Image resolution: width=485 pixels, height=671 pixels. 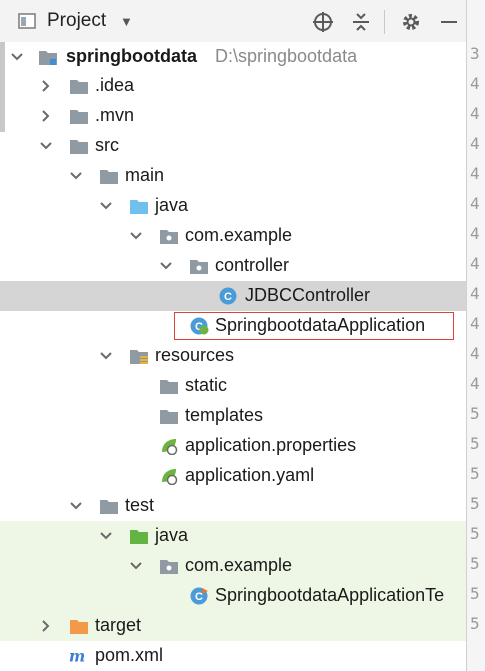 I want to click on tree-label: SpringbootdataApplicationTe, so click(x=330, y=595).